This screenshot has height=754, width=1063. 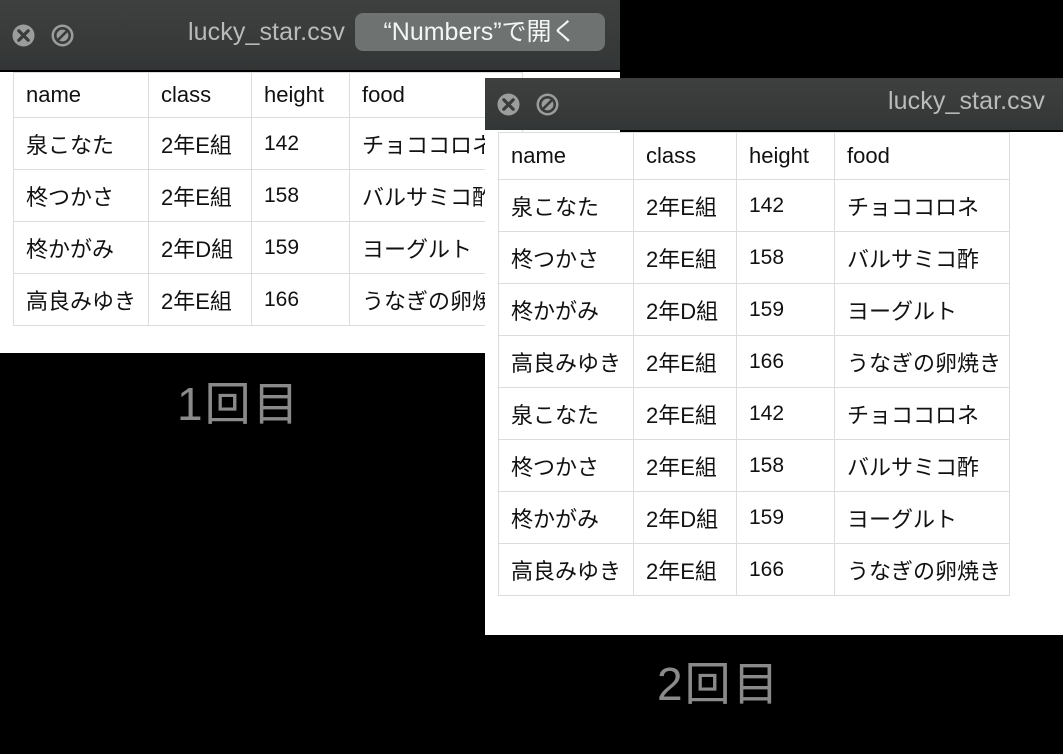 I want to click on caption-first-attempt: 1回目, so click(x=239, y=404).